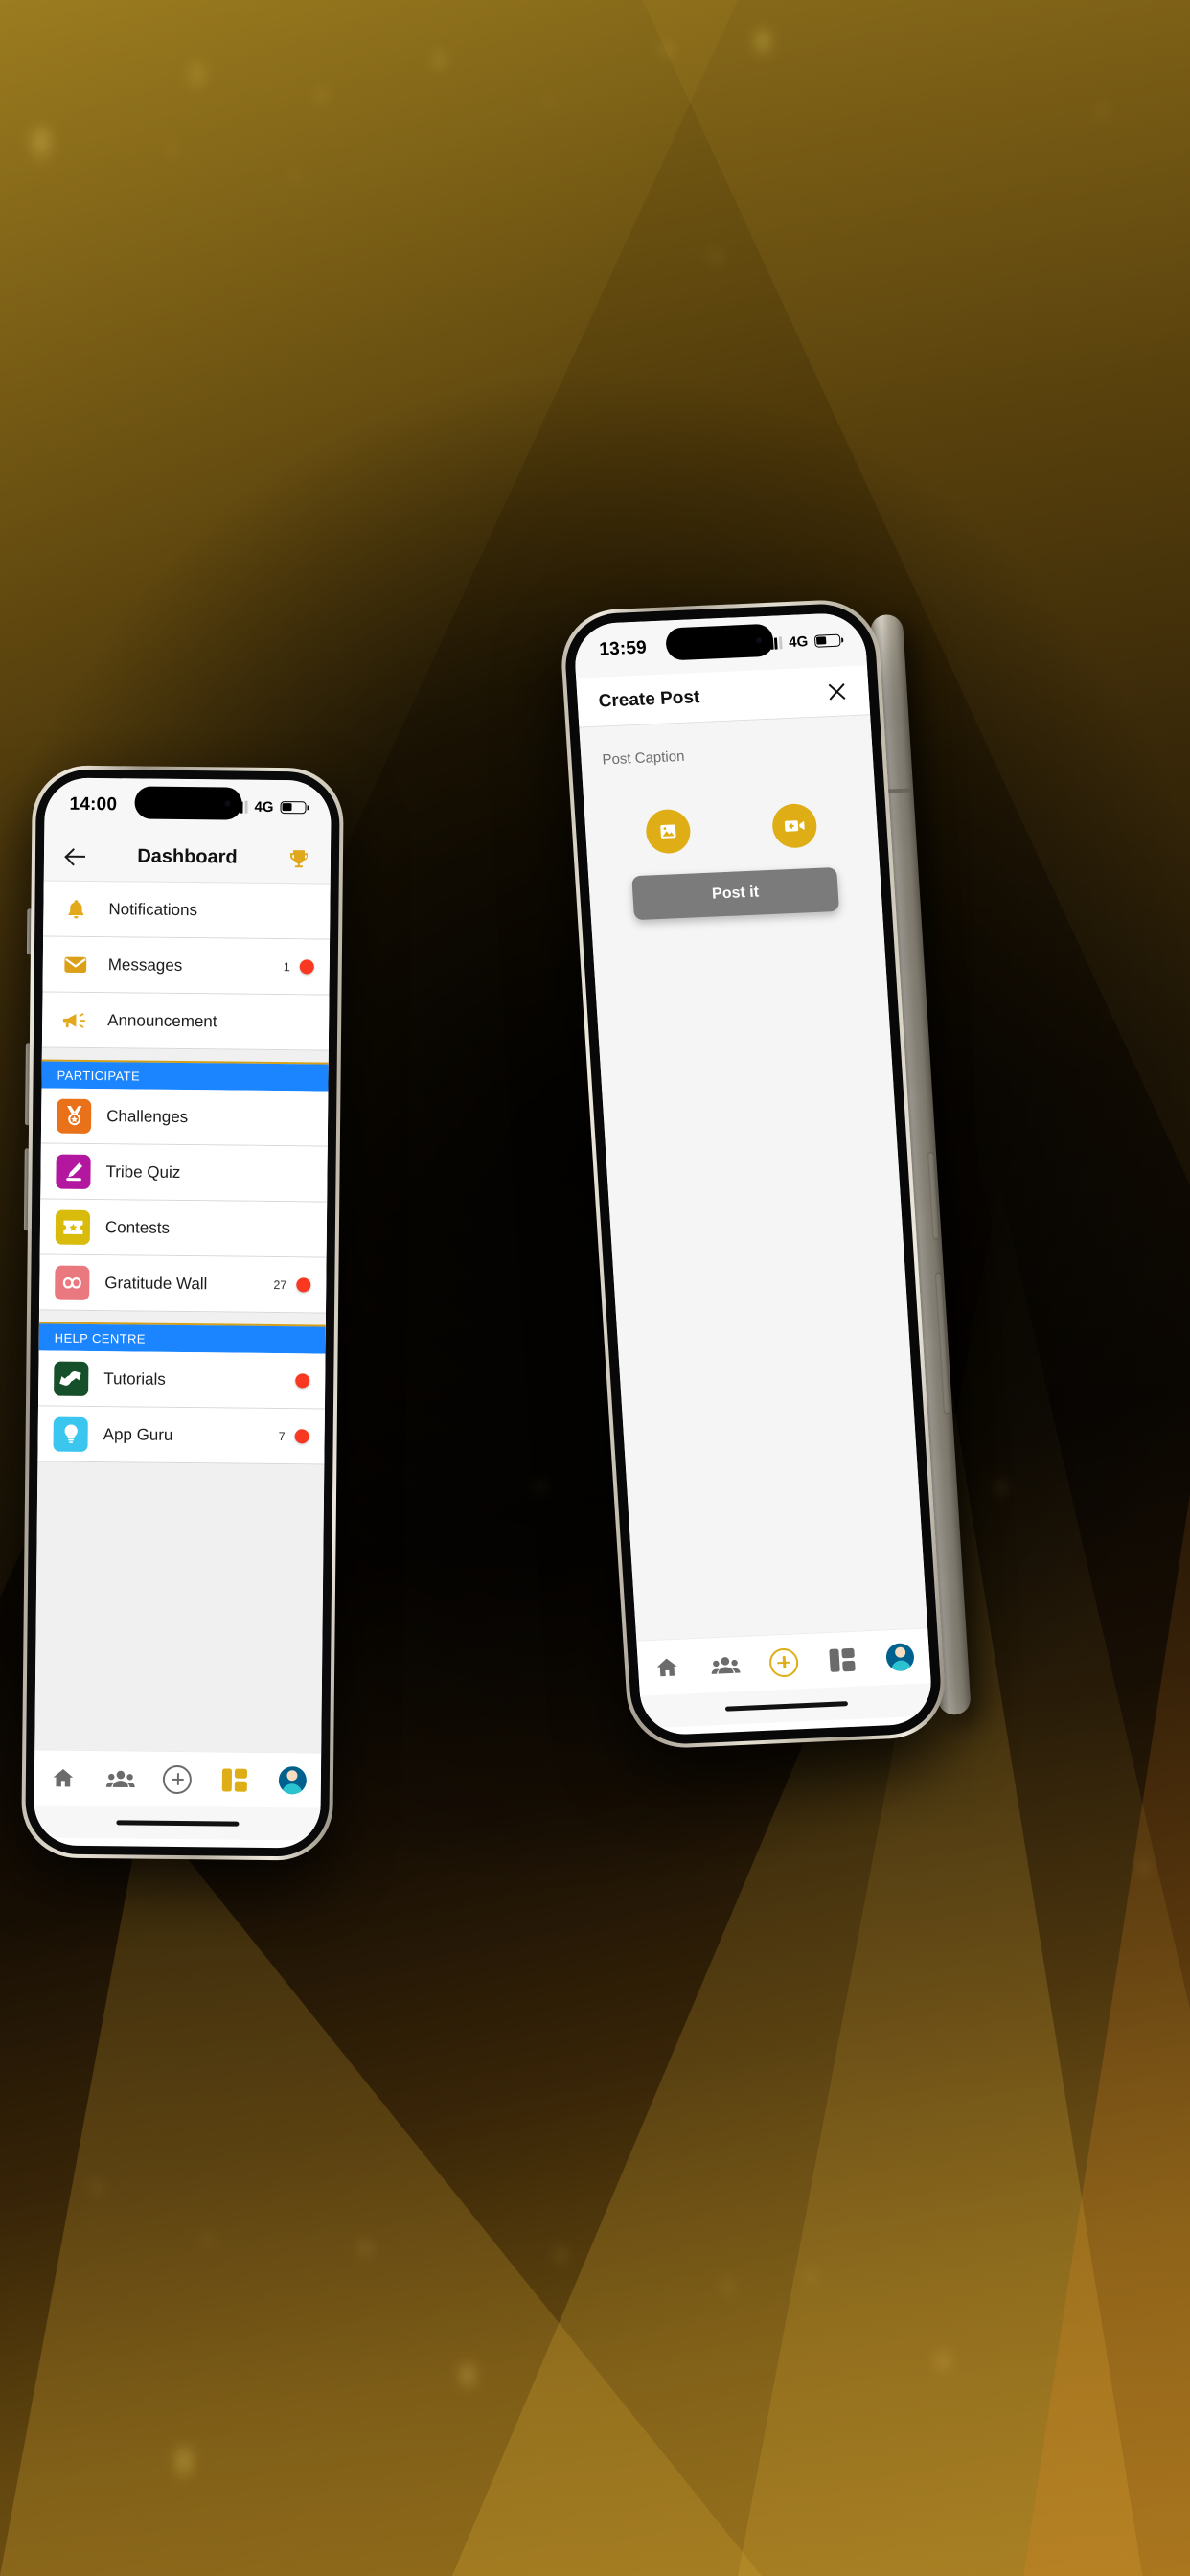  What do you see at coordinates (145, 964) in the screenshot?
I see `menu-item-label: Messages` at bounding box center [145, 964].